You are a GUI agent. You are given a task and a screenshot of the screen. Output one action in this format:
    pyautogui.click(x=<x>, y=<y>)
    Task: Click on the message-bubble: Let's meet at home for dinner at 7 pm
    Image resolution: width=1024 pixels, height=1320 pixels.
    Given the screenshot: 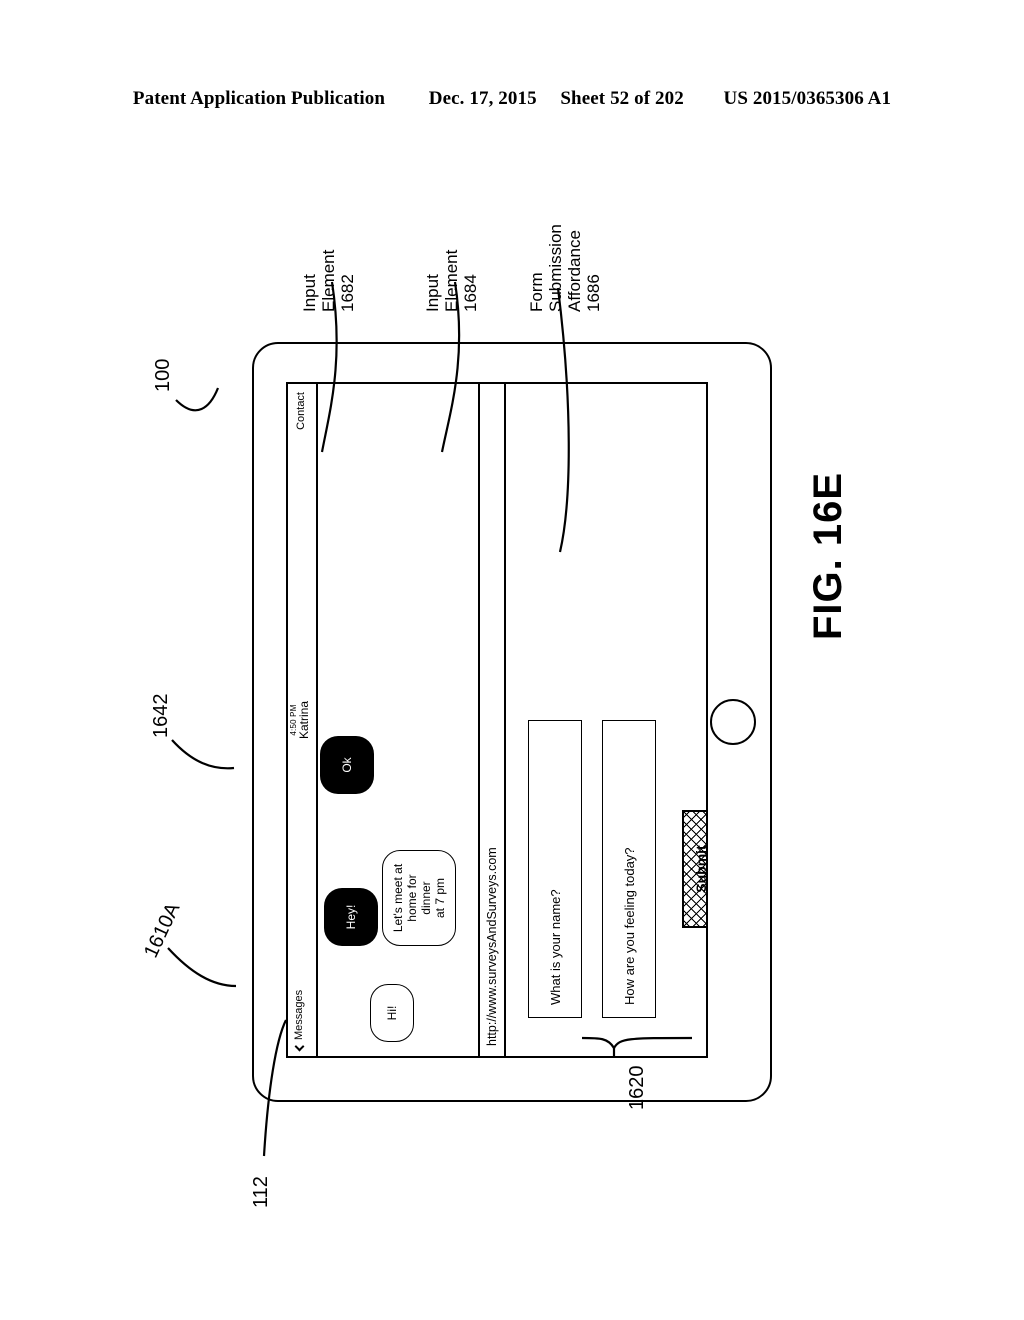 What is the action you would take?
    pyautogui.click(x=419, y=898)
    